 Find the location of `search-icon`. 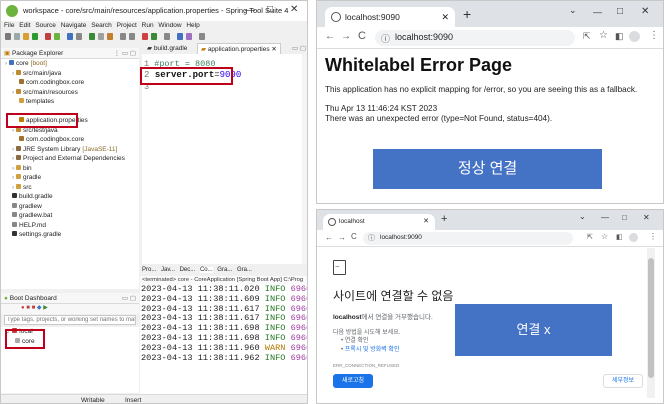

search-icon is located at coordinates (79, 36).